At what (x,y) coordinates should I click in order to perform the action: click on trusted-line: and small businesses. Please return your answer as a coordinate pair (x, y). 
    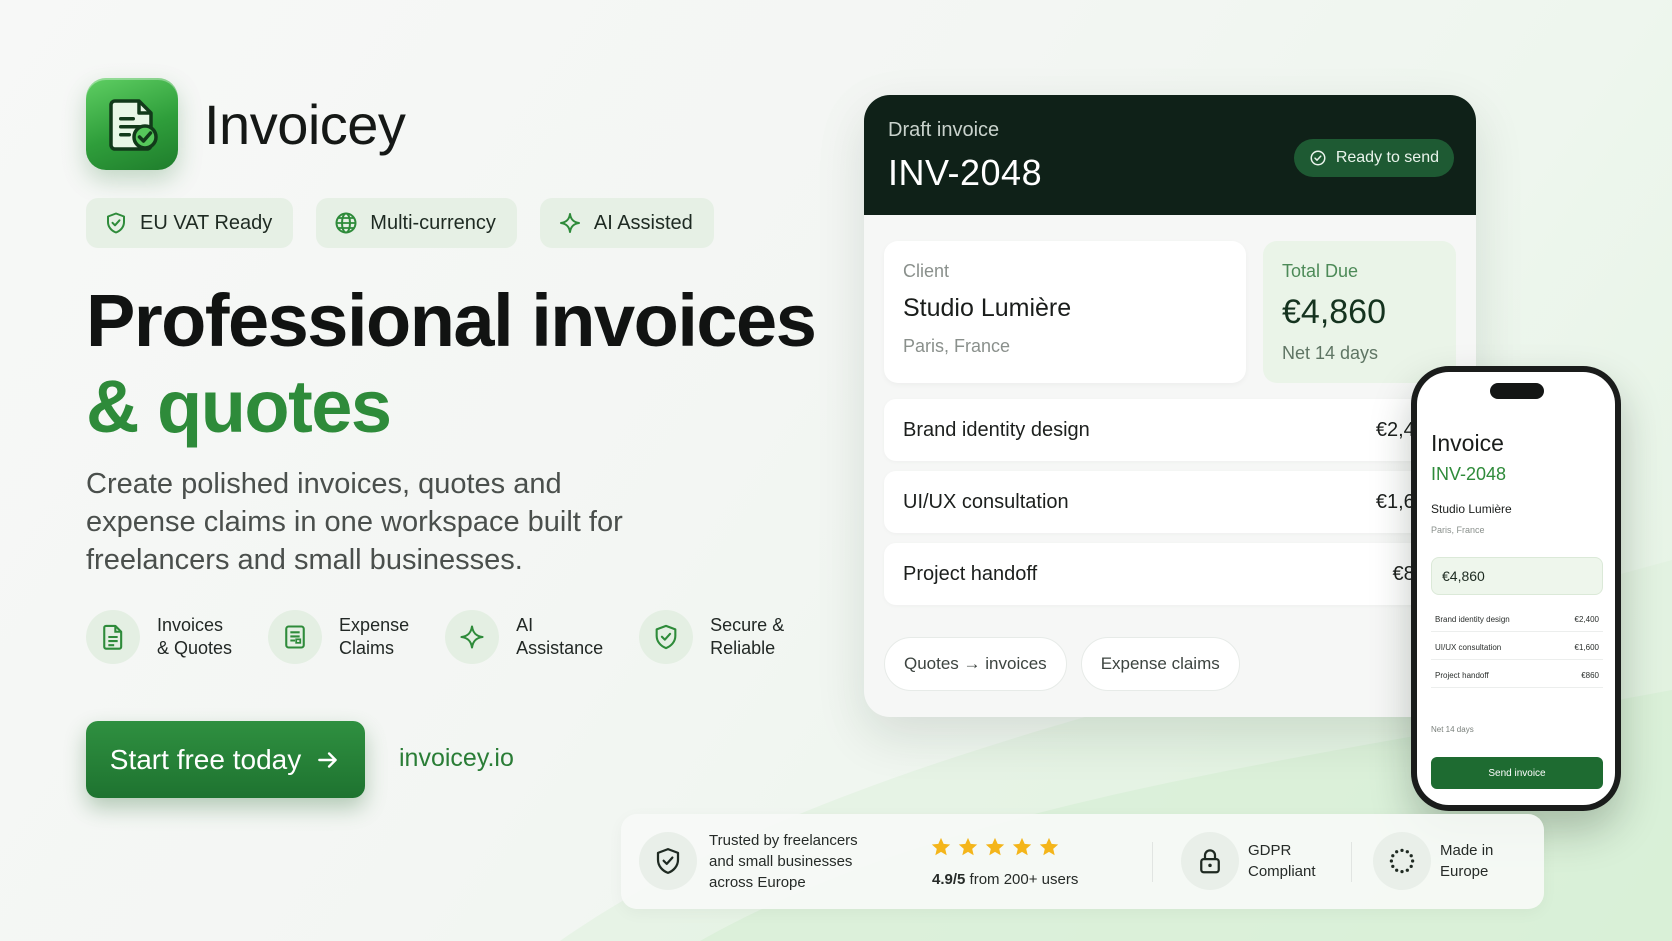
    Looking at the image, I should click on (781, 861).